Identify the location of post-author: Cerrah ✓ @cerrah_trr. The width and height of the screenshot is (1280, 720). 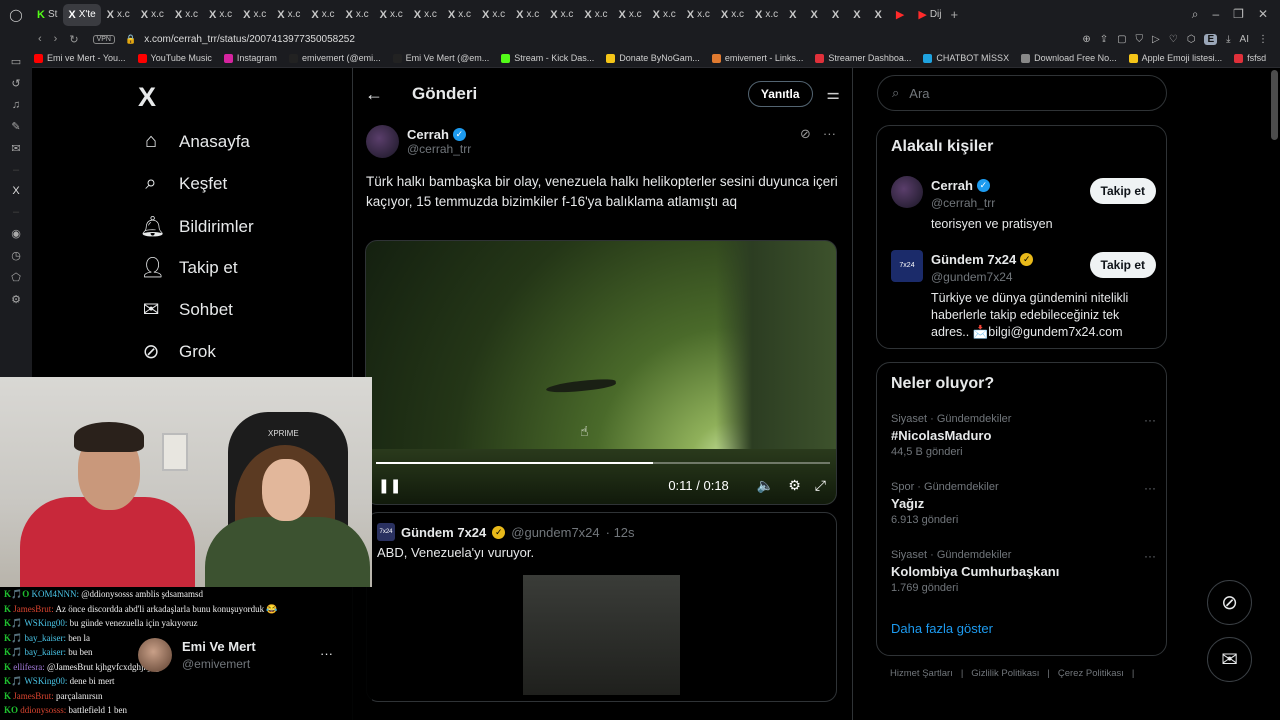
(418, 141).